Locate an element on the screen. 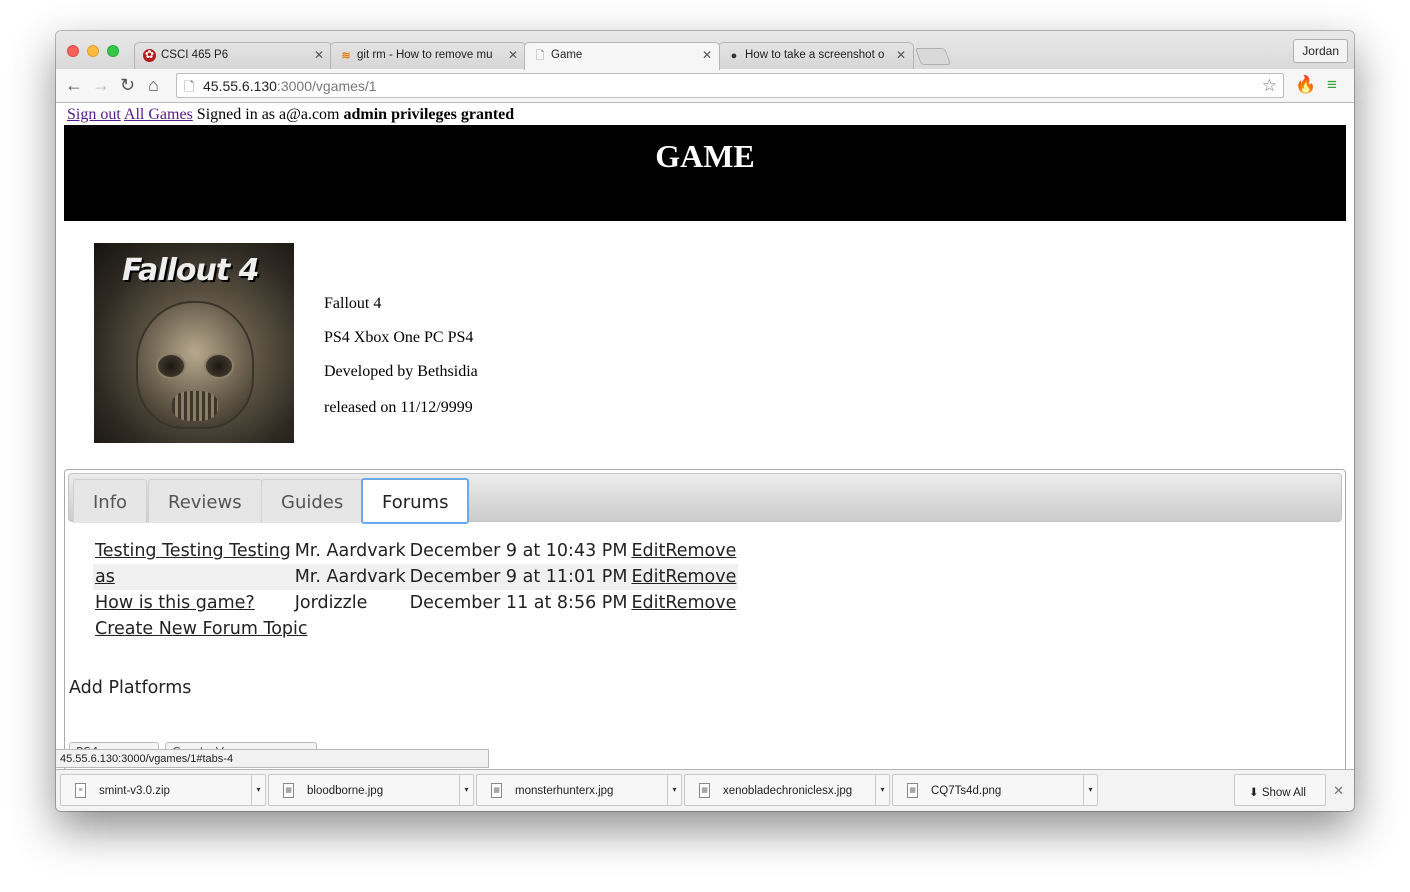 Image resolution: width=1410 pixels, height=892 pixels. forward-arrow-icon: → is located at coordinates (101, 85).